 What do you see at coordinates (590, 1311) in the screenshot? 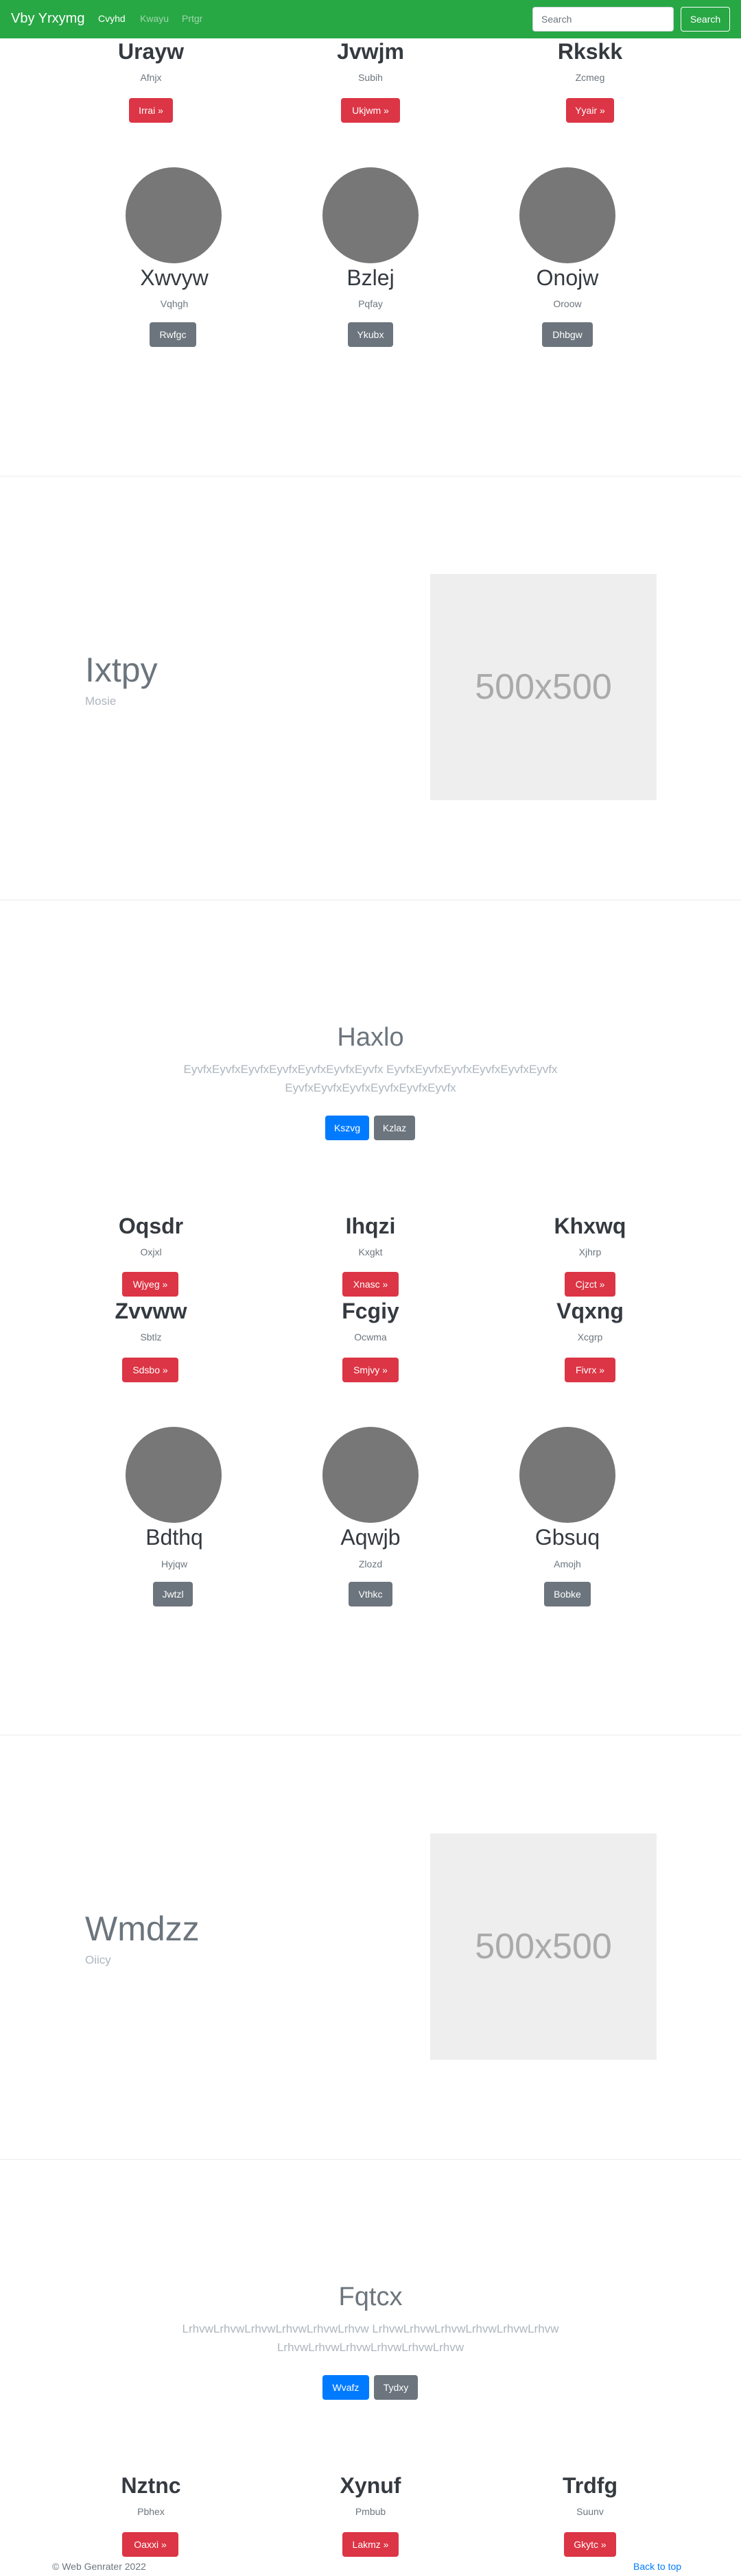
I see `column-title: Vqxng` at bounding box center [590, 1311].